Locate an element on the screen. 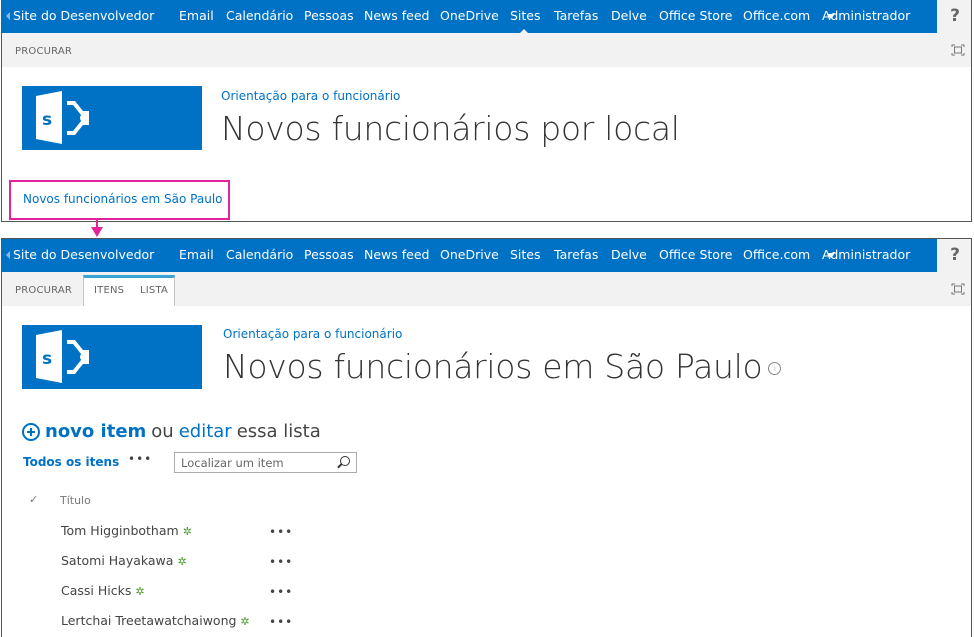 This screenshot has width=974, height=637. sao-paulo-link: Novos funcionários em São Paulo is located at coordinates (123, 199).